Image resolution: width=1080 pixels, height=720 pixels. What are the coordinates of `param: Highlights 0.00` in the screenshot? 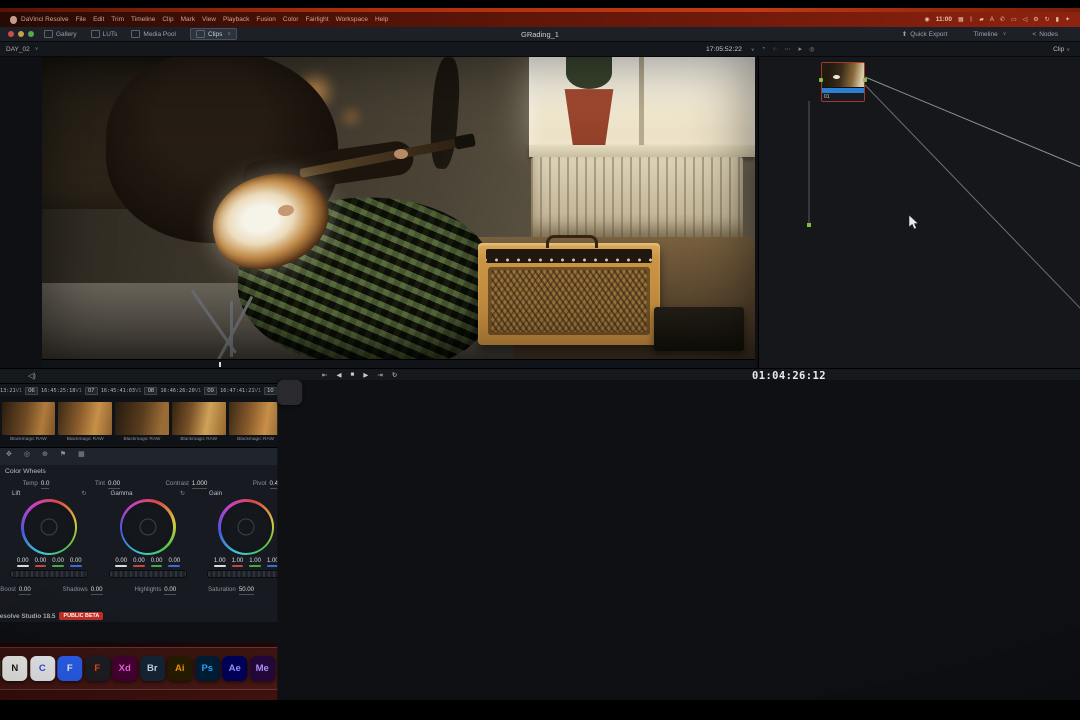 It's located at (155, 590).